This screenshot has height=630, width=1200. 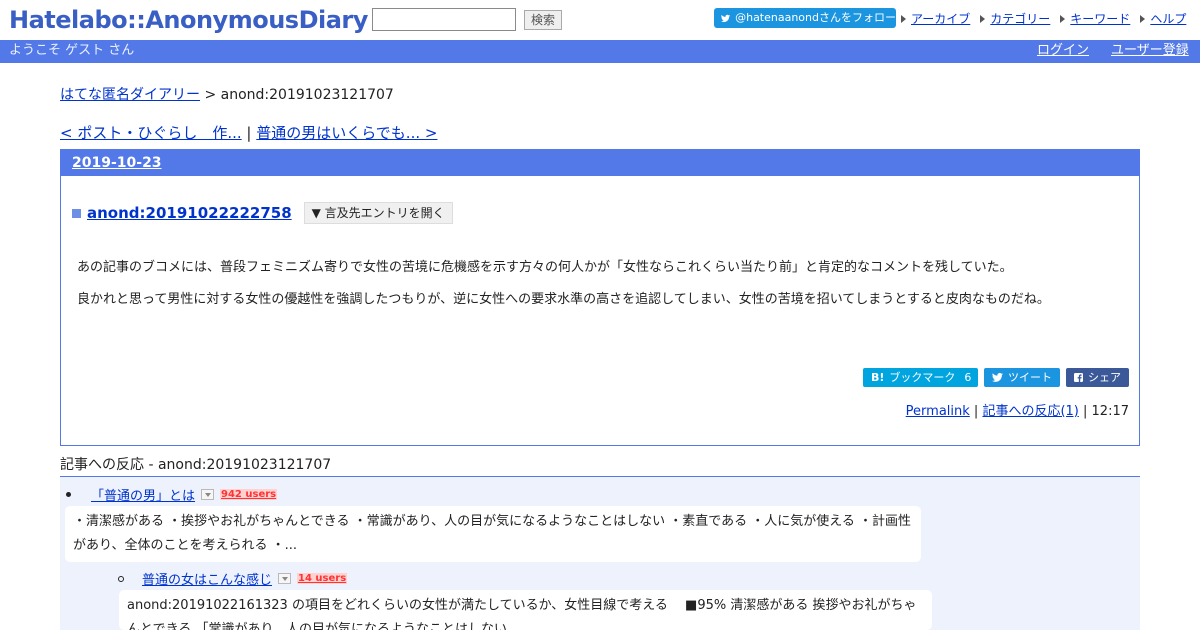 What do you see at coordinates (188, 20) in the screenshot?
I see `site-logo: Hatelabo::AnonymousDiary` at bounding box center [188, 20].